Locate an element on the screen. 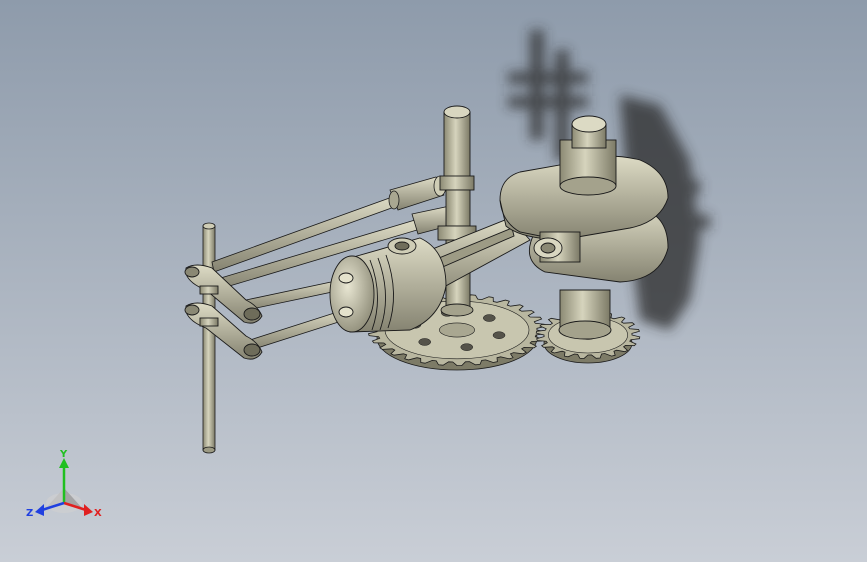  coordinate-triad: Y X Z is located at coordinates (64, 484).